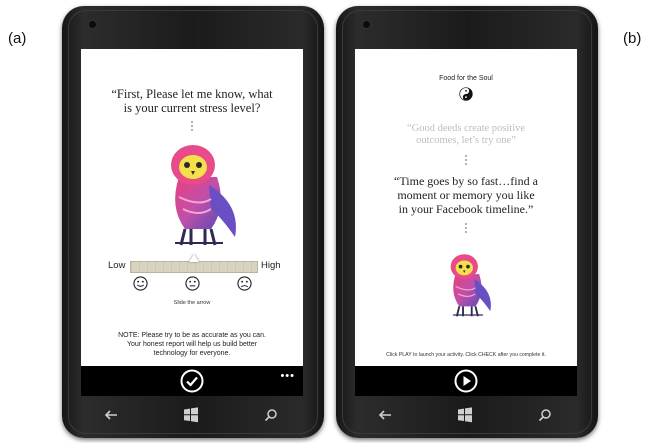 This screenshot has width=661, height=443. I want to click on app-bar, so click(466, 381).